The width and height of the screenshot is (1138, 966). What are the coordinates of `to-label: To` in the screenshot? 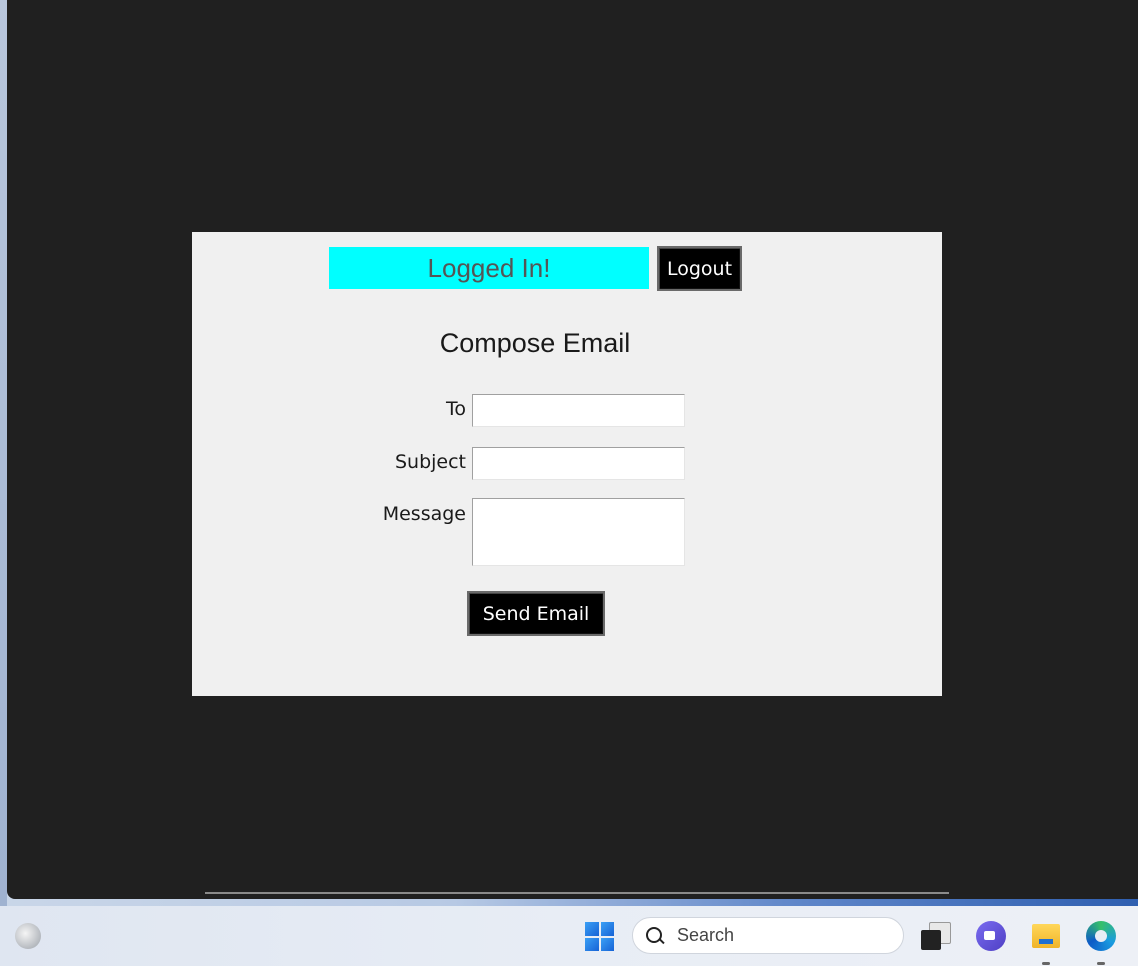 It's located at (455, 409).